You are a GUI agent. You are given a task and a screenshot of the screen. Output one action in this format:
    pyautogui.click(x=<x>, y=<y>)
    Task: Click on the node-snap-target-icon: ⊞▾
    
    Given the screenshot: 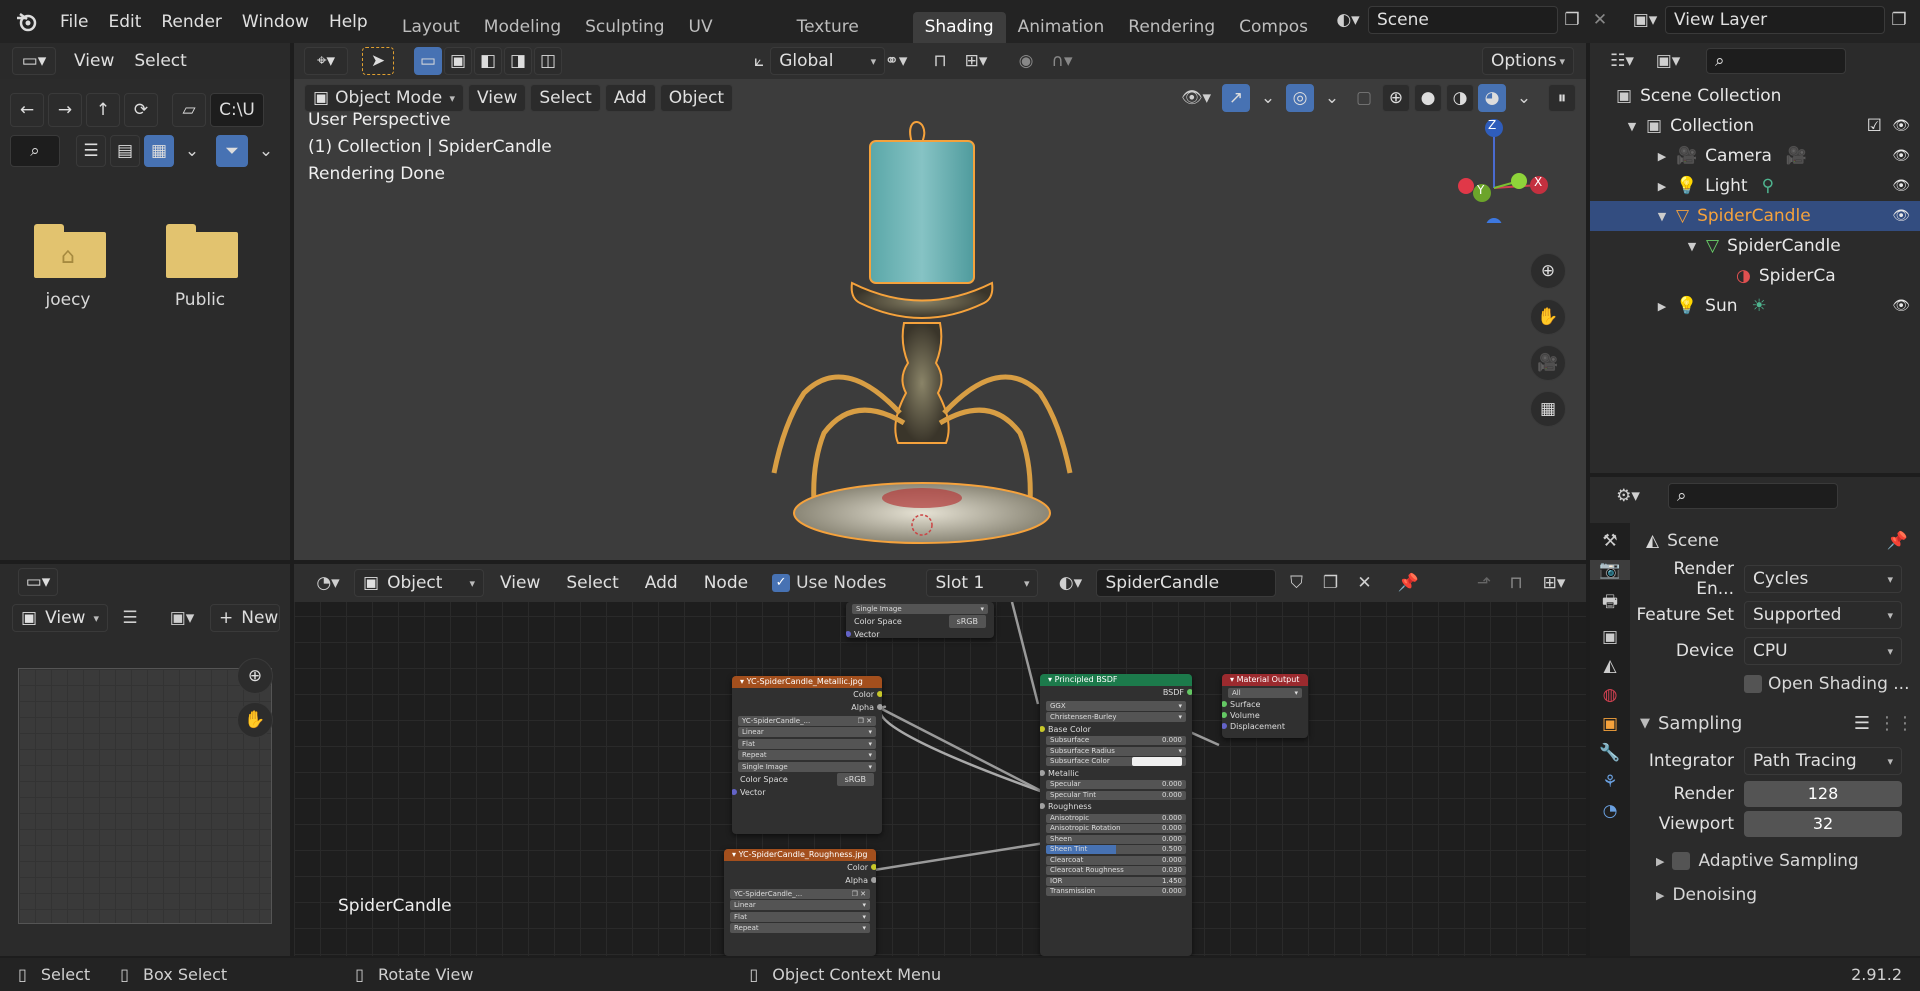 What is the action you would take?
    pyautogui.click(x=1554, y=583)
    